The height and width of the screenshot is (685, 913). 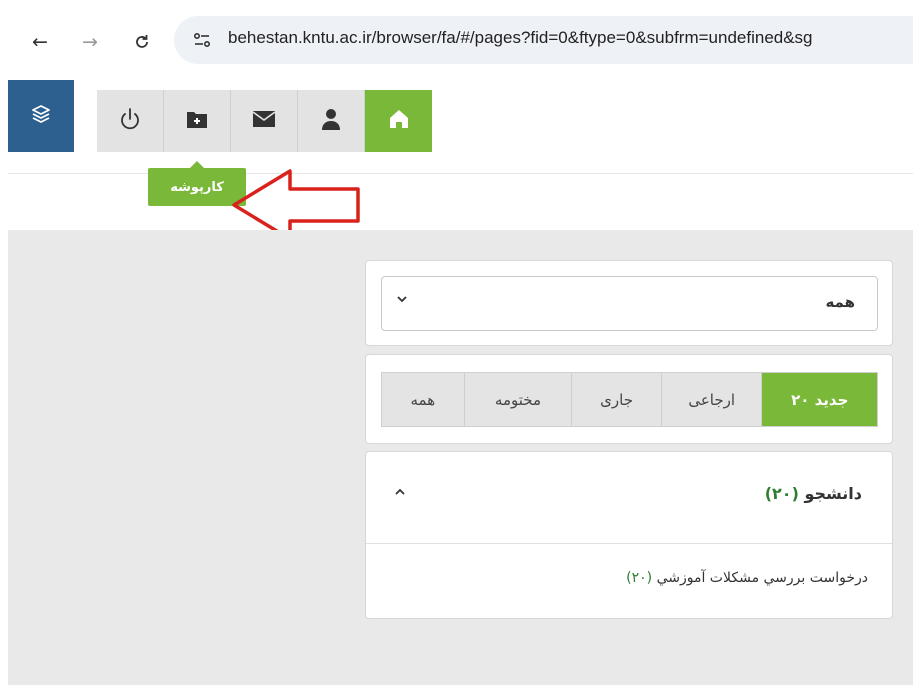 What do you see at coordinates (423, 399) in the screenshot?
I see `tab-all: همه` at bounding box center [423, 399].